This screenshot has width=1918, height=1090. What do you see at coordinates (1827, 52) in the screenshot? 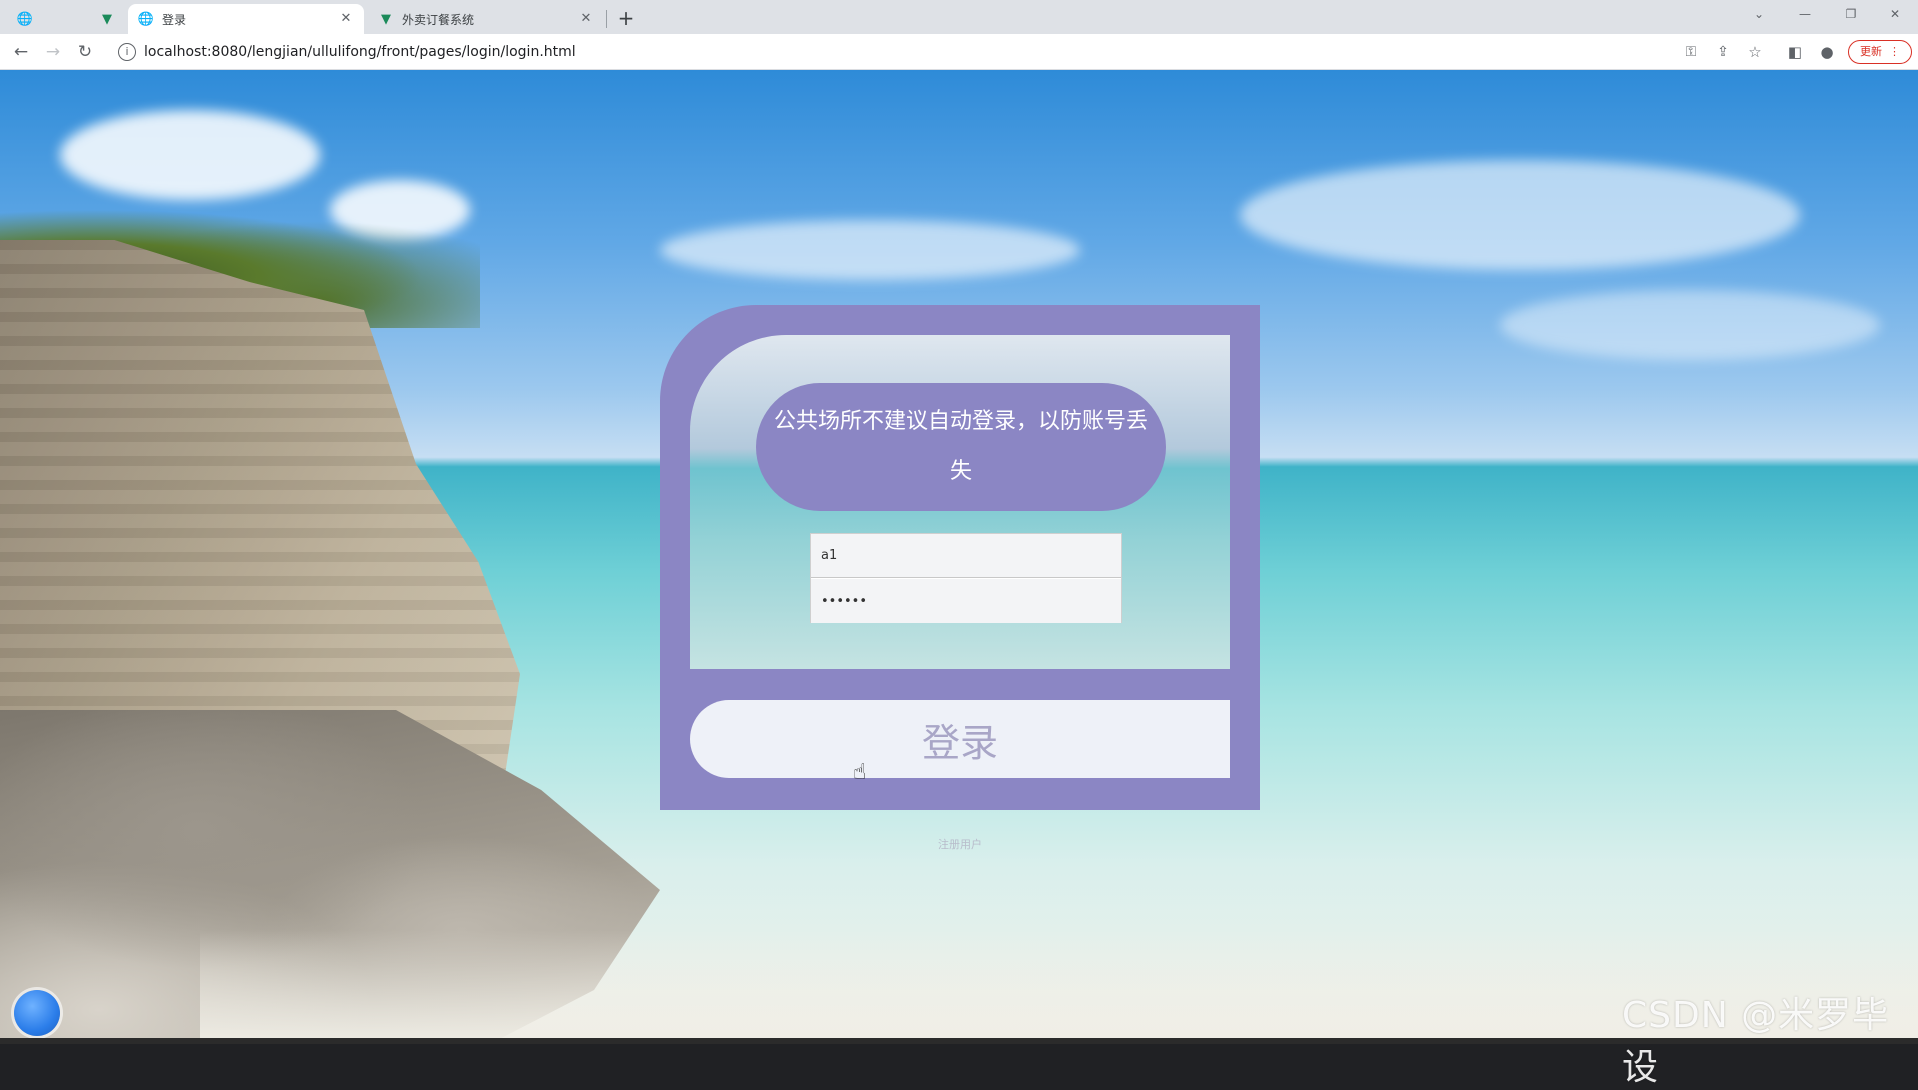
I see `profile-icon: ●` at bounding box center [1827, 52].